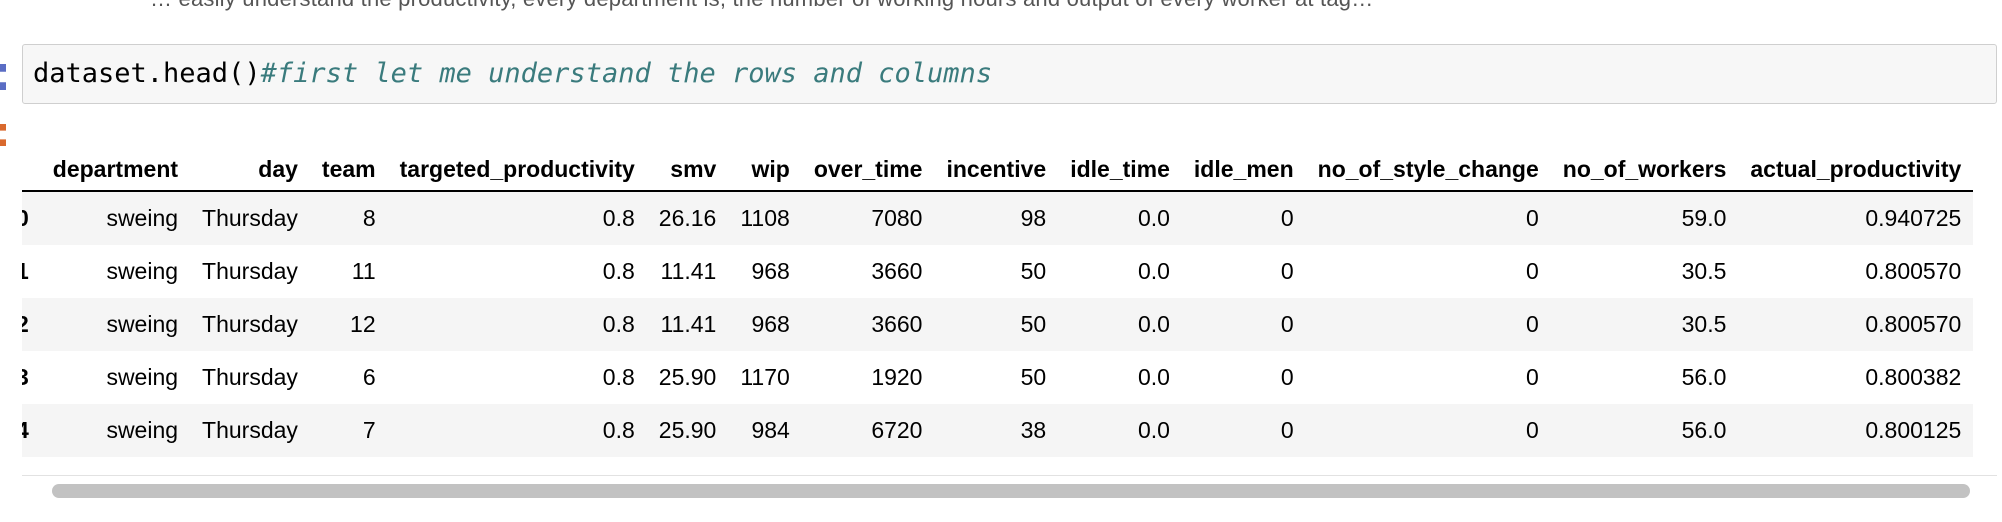 The image size is (2002, 522). I want to click on row-index: 3, so click(25, 377).